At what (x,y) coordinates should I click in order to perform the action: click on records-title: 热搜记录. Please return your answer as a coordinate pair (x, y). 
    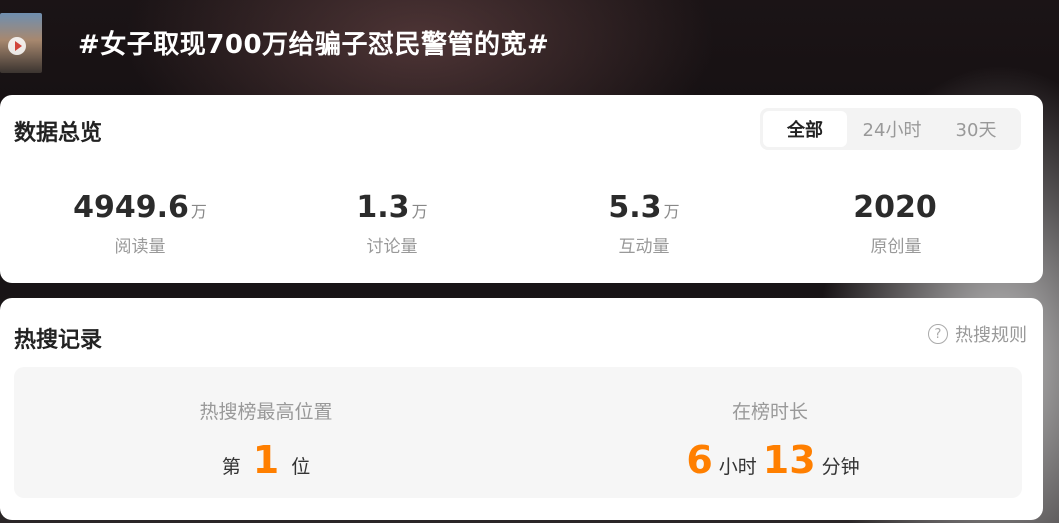
    Looking at the image, I should click on (58, 340).